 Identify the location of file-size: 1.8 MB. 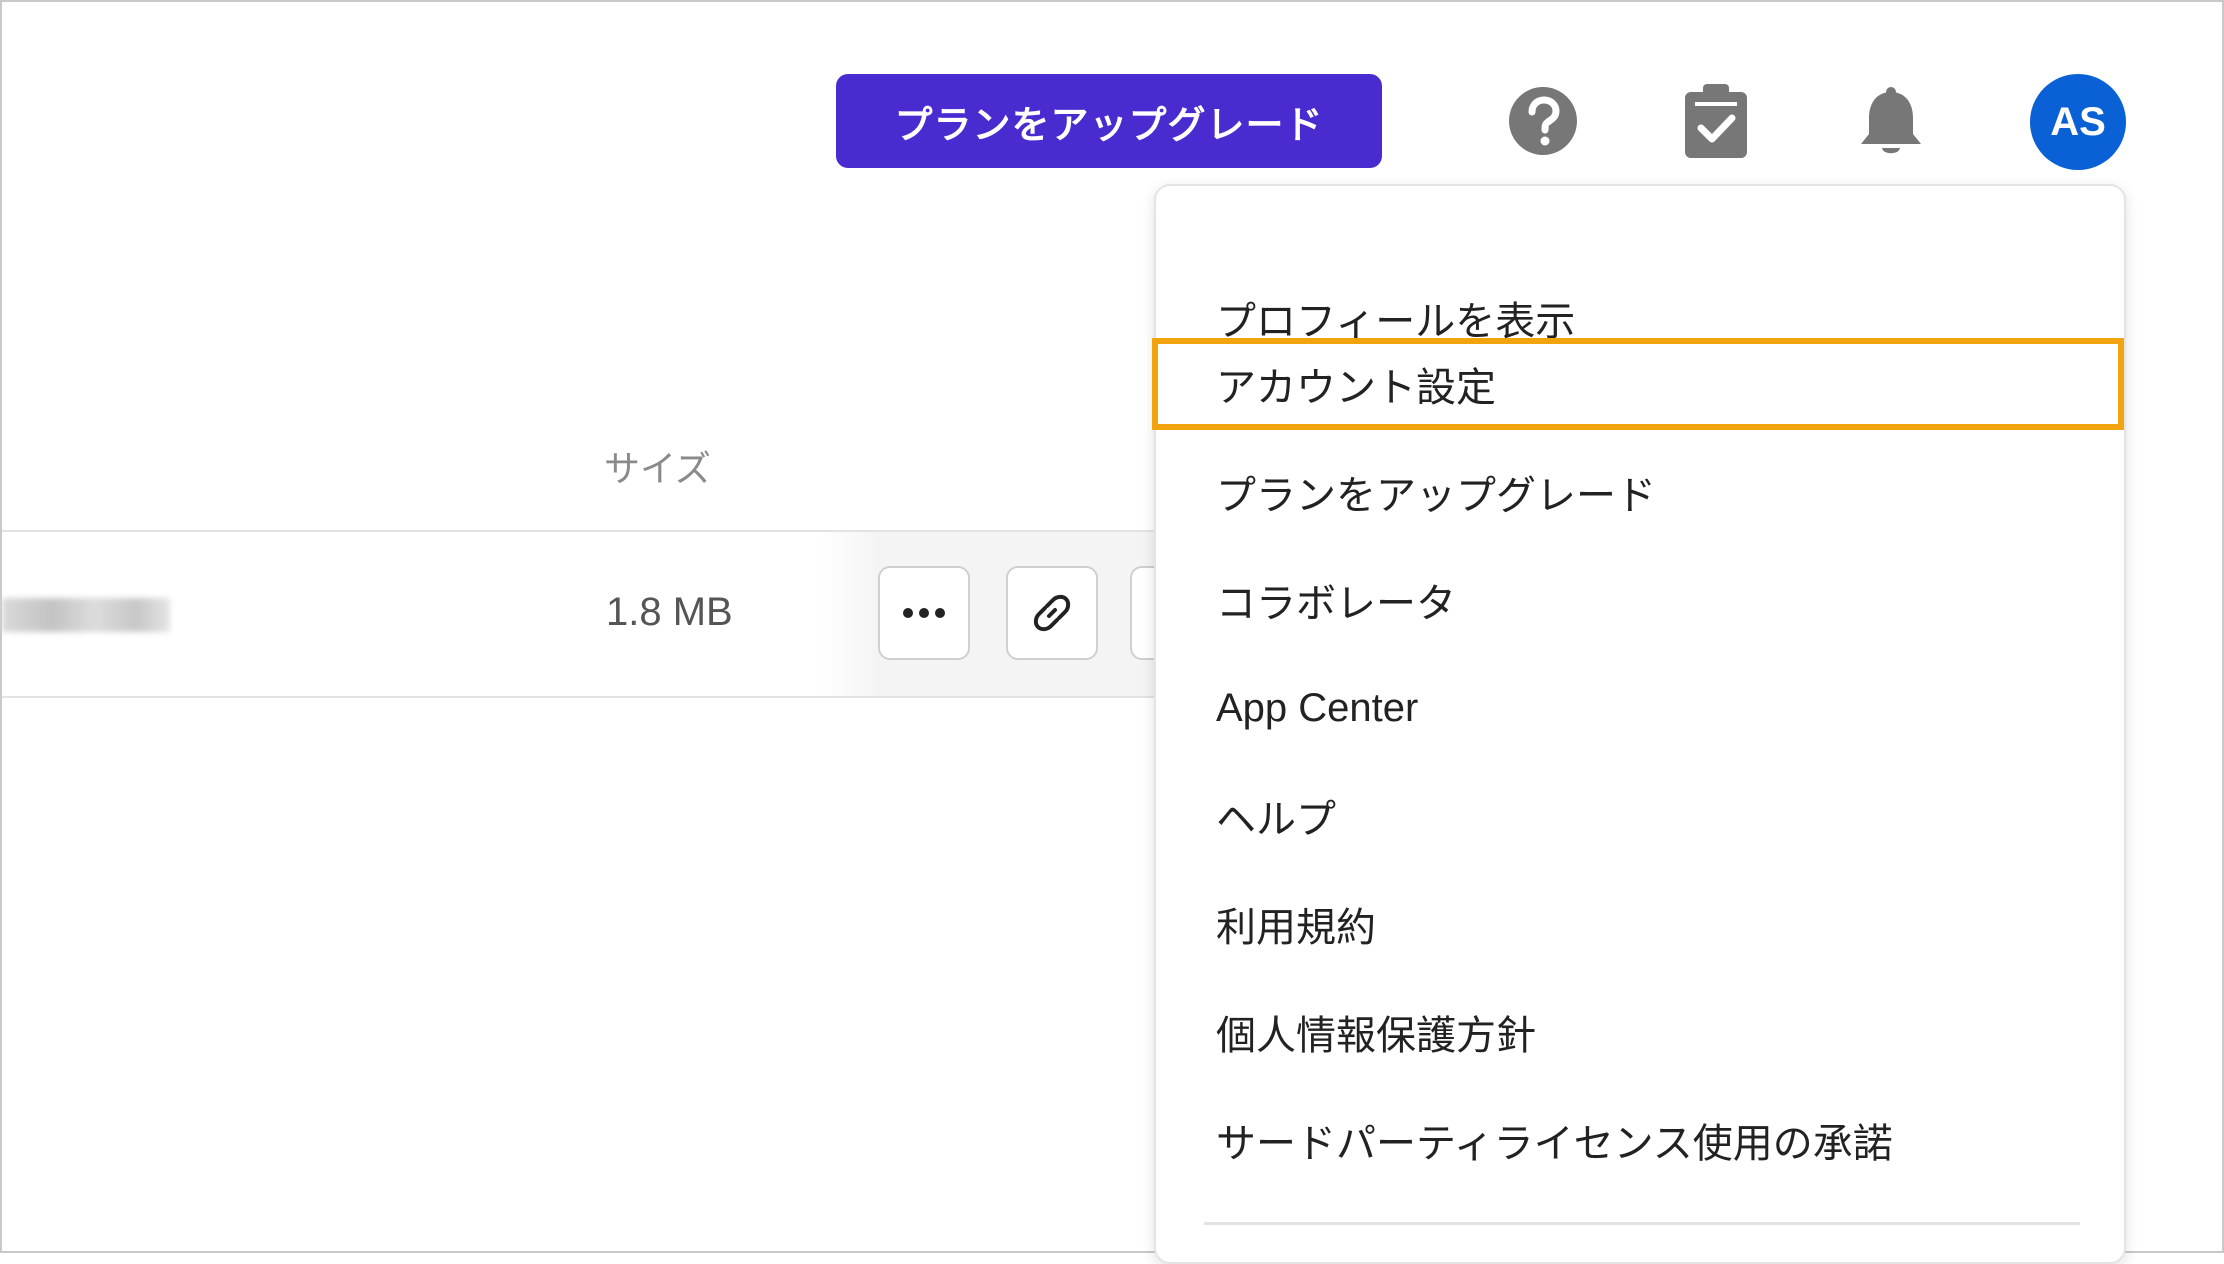
(669, 612).